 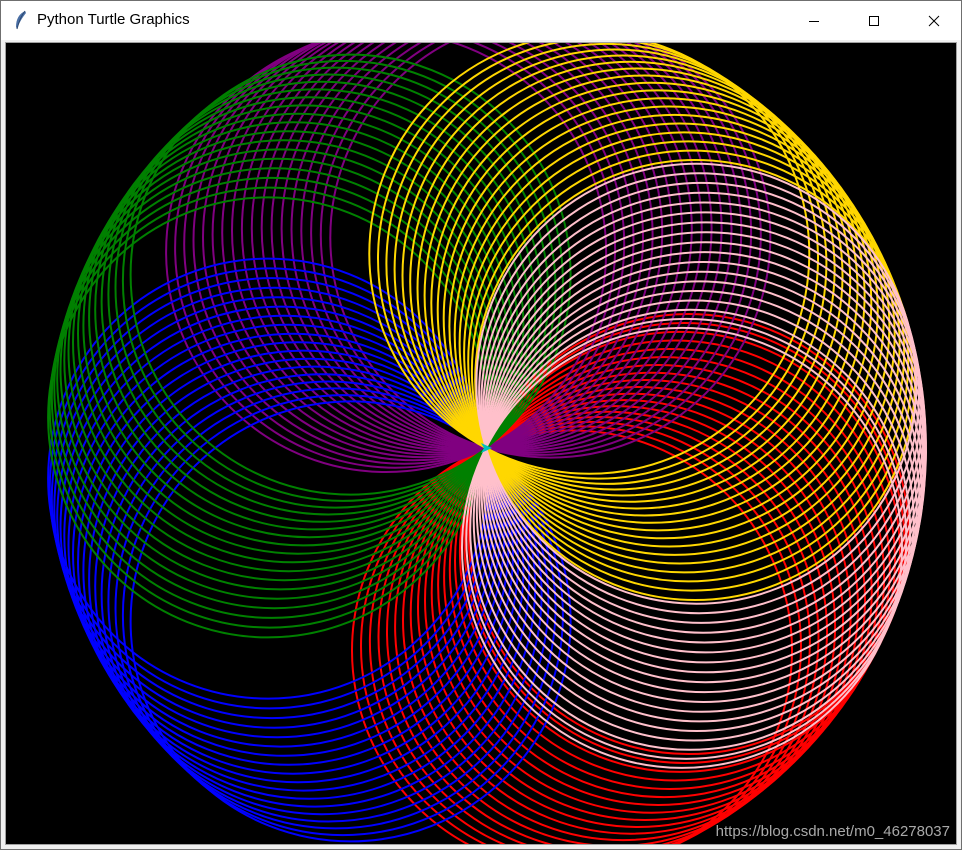 I want to click on title-bar: Python Turtle Graphics, so click(x=481, y=20).